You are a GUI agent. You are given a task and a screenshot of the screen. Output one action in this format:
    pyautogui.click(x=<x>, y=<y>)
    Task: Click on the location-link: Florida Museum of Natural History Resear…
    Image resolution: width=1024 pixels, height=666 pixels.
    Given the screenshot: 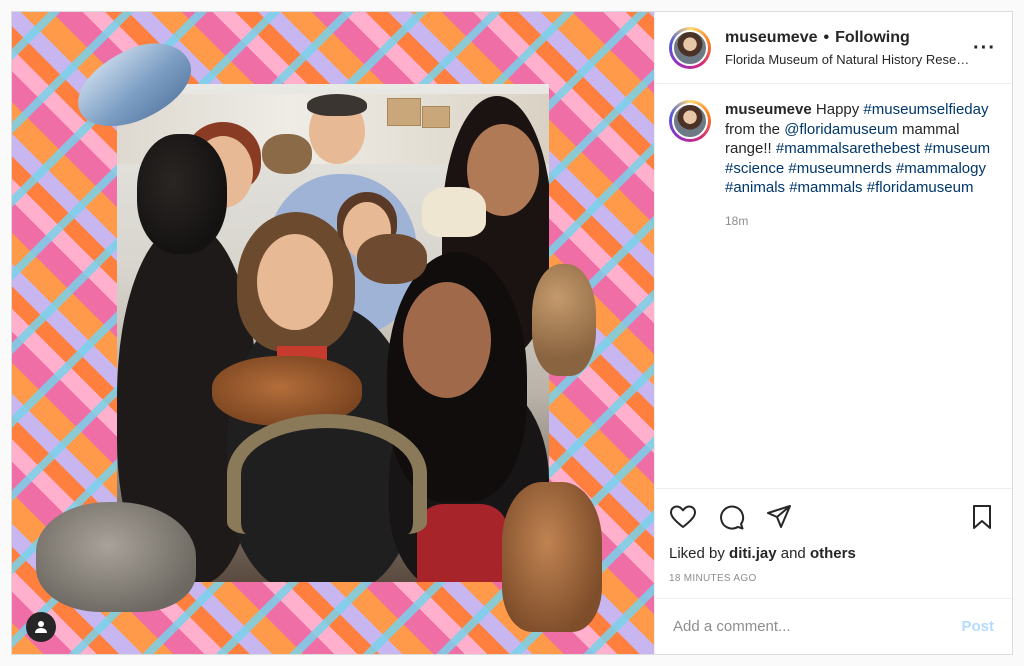 What is the action you would take?
    pyautogui.click(x=848, y=59)
    